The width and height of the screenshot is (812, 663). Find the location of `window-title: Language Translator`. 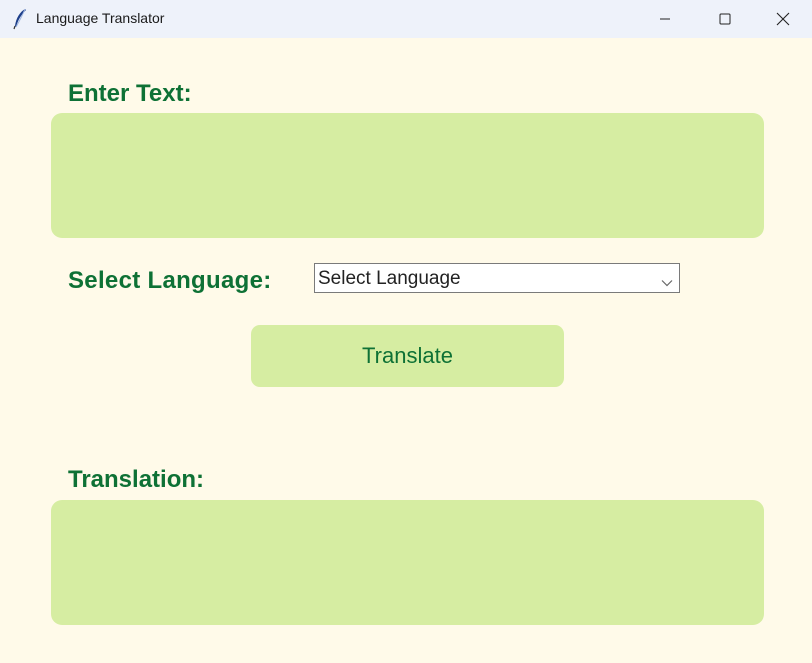

window-title: Language Translator is located at coordinates (100, 18).